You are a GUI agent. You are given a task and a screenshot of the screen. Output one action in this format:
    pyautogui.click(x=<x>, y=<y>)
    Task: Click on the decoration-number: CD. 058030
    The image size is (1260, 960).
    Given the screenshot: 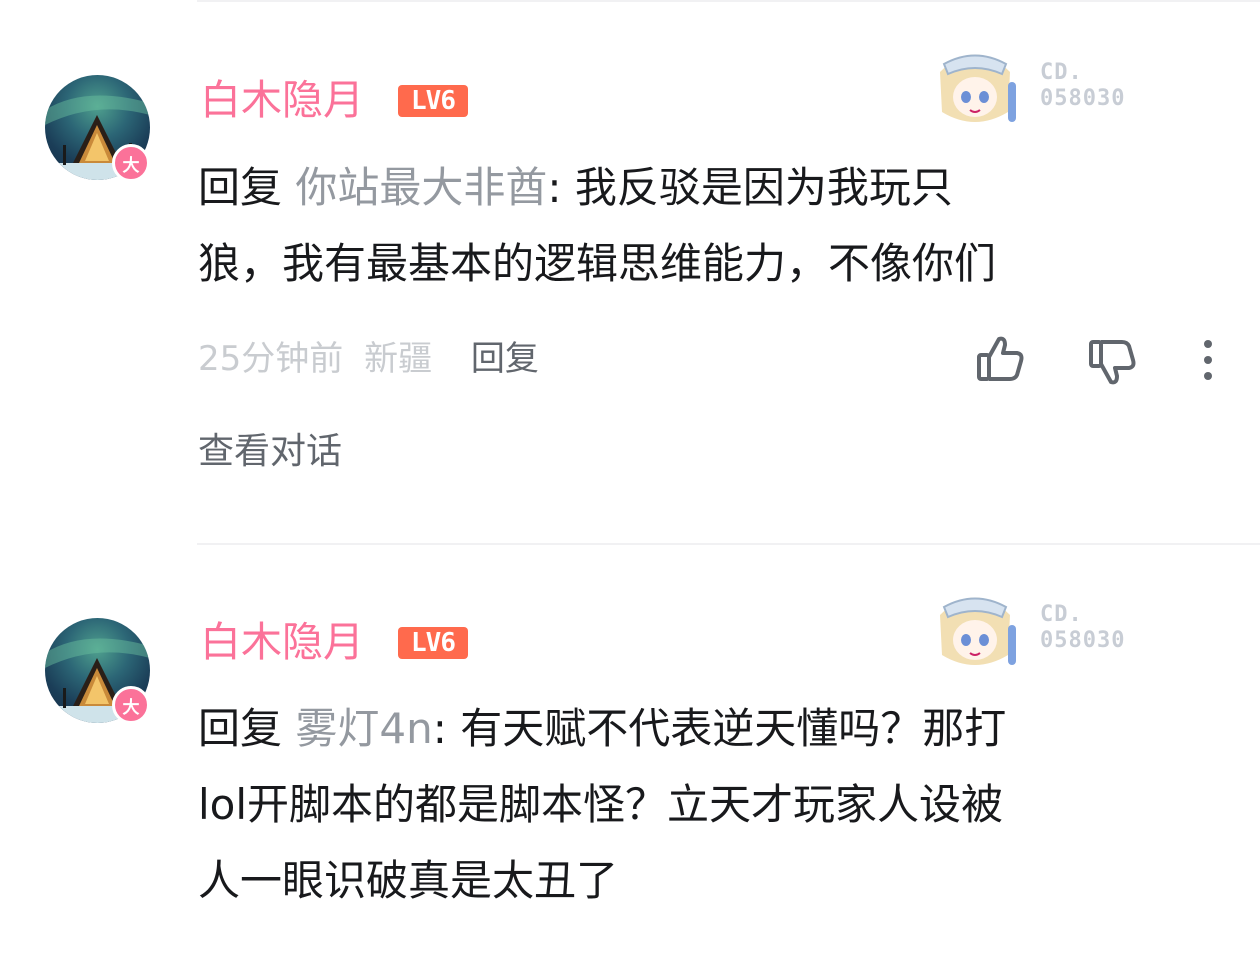 What is the action you would take?
    pyautogui.click(x=1082, y=628)
    